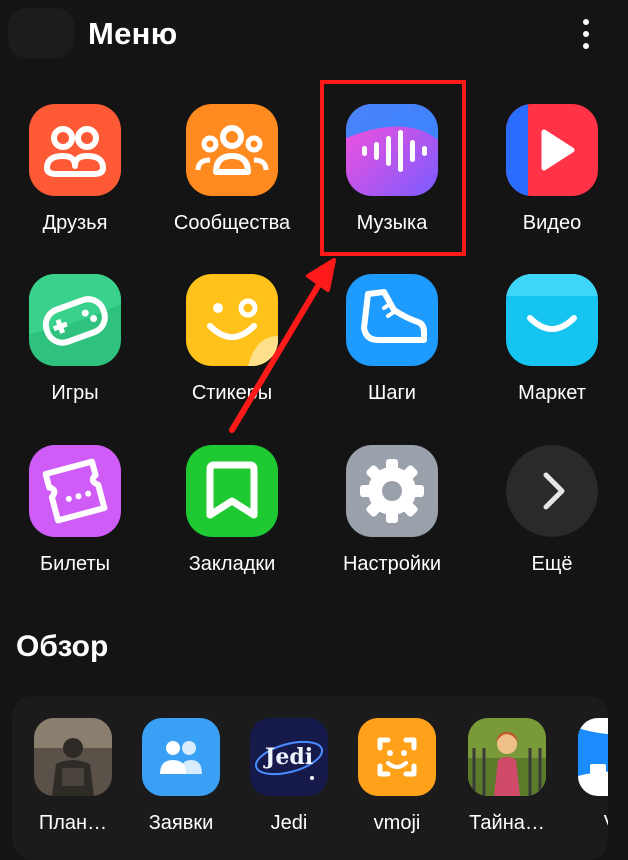 The image size is (628, 860). Describe the element at coordinates (75, 320) in the screenshot. I see `gamepad-icon` at that location.